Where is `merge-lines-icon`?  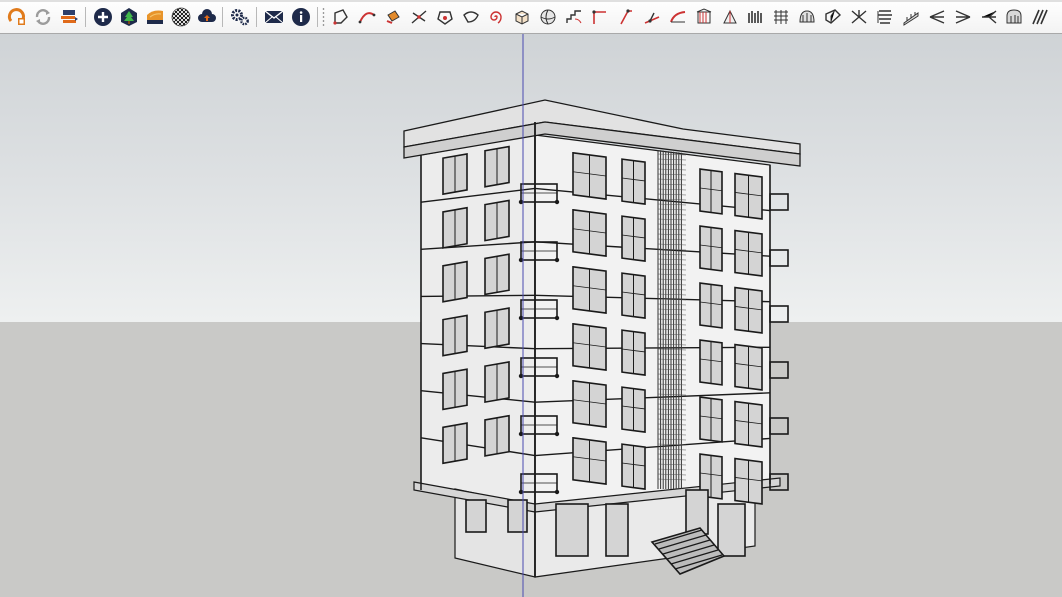
merge-lines-icon is located at coordinates (963, 17).